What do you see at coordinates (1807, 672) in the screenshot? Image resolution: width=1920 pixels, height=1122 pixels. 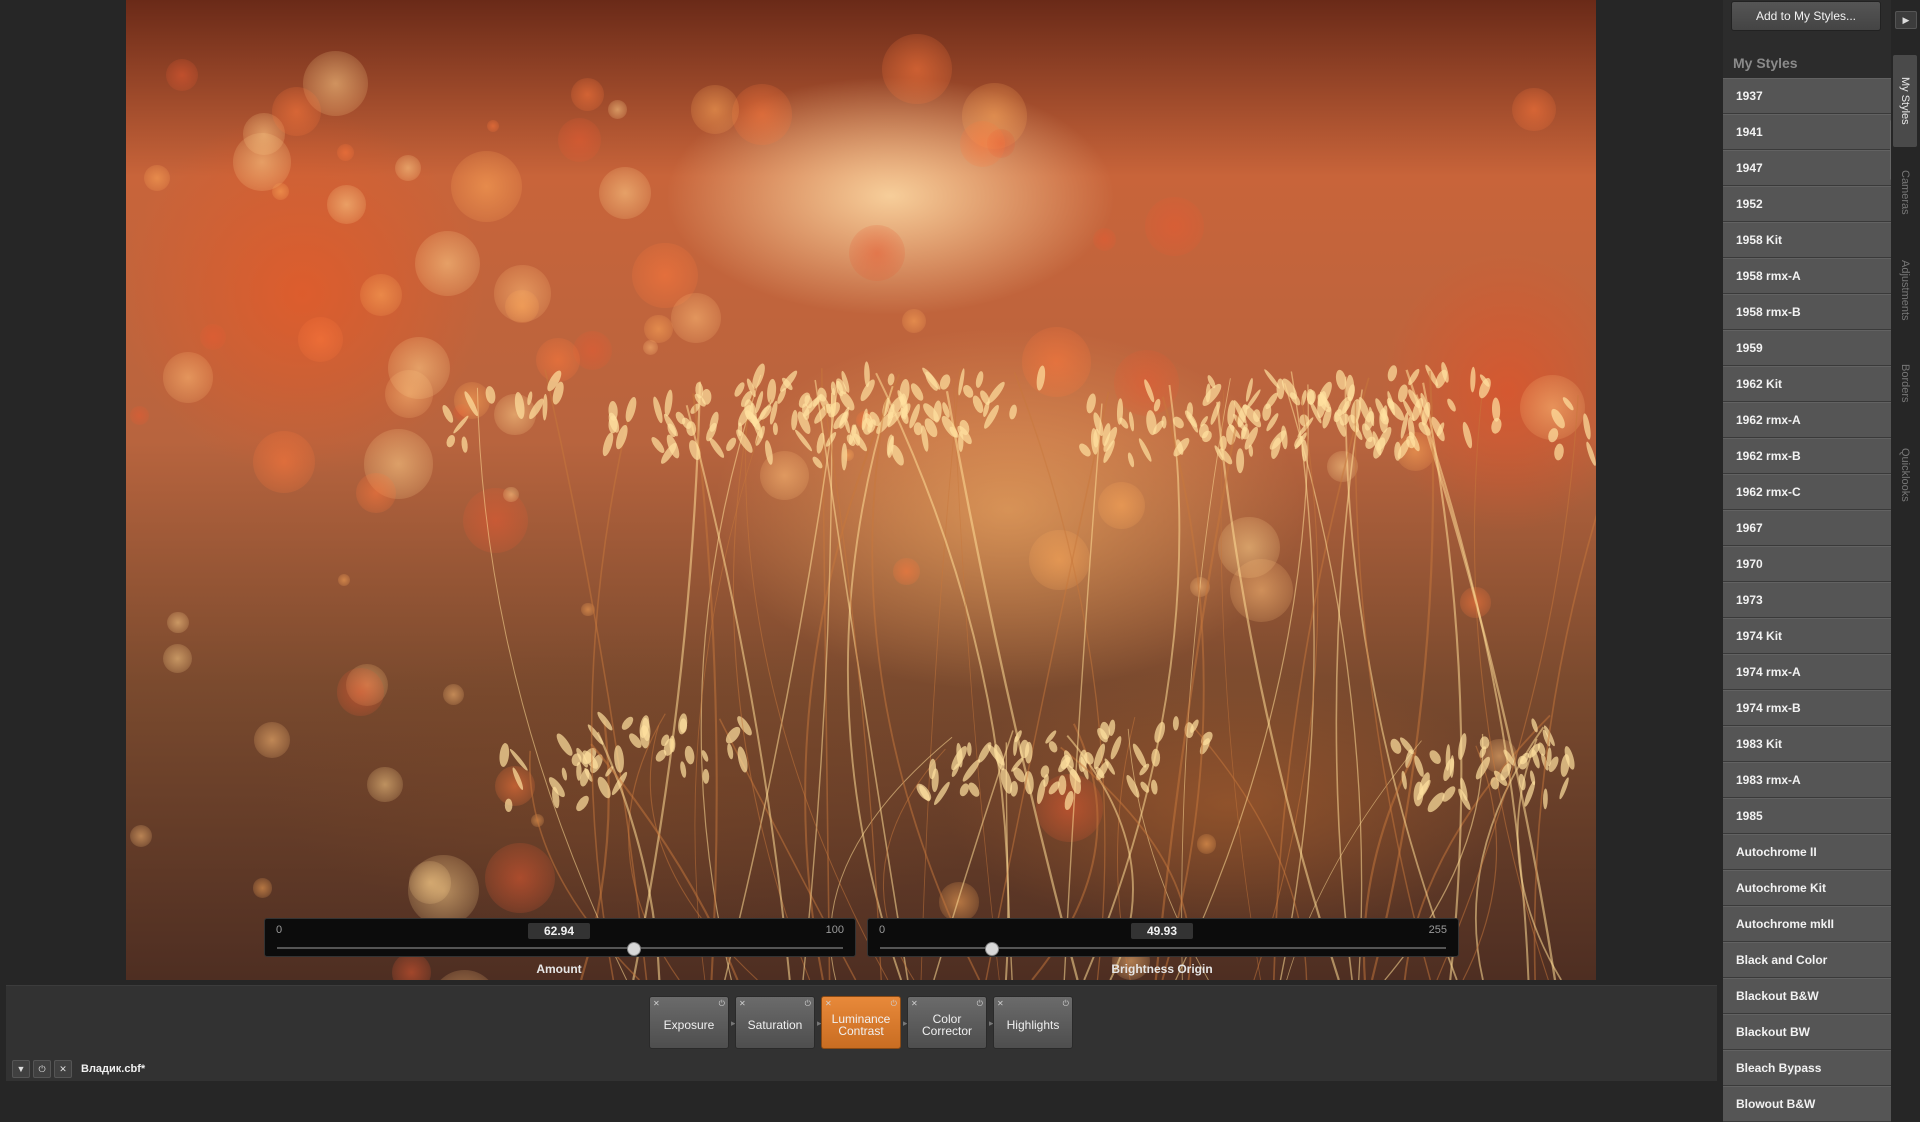 I see `style-item: 1974 rmx-A` at bounding box center [1807, 672].